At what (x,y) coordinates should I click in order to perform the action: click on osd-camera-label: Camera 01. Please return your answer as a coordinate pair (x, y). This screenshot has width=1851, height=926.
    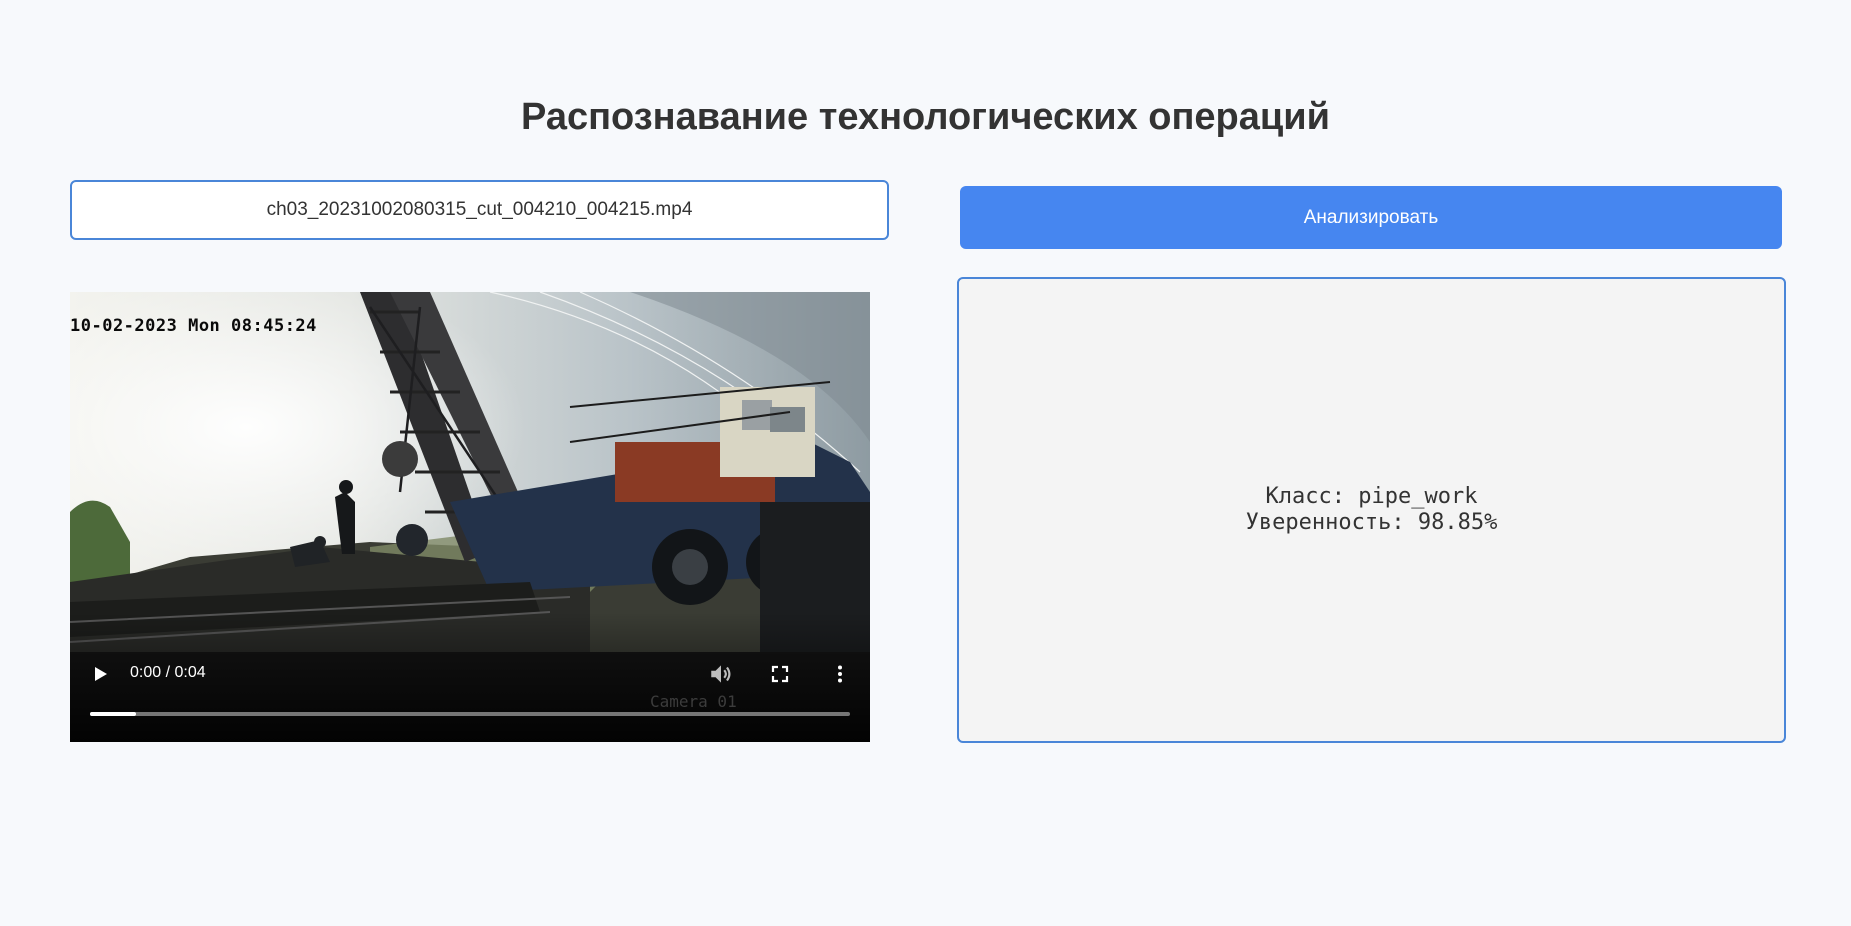
    Looking at the image, I should click on (693, 701).